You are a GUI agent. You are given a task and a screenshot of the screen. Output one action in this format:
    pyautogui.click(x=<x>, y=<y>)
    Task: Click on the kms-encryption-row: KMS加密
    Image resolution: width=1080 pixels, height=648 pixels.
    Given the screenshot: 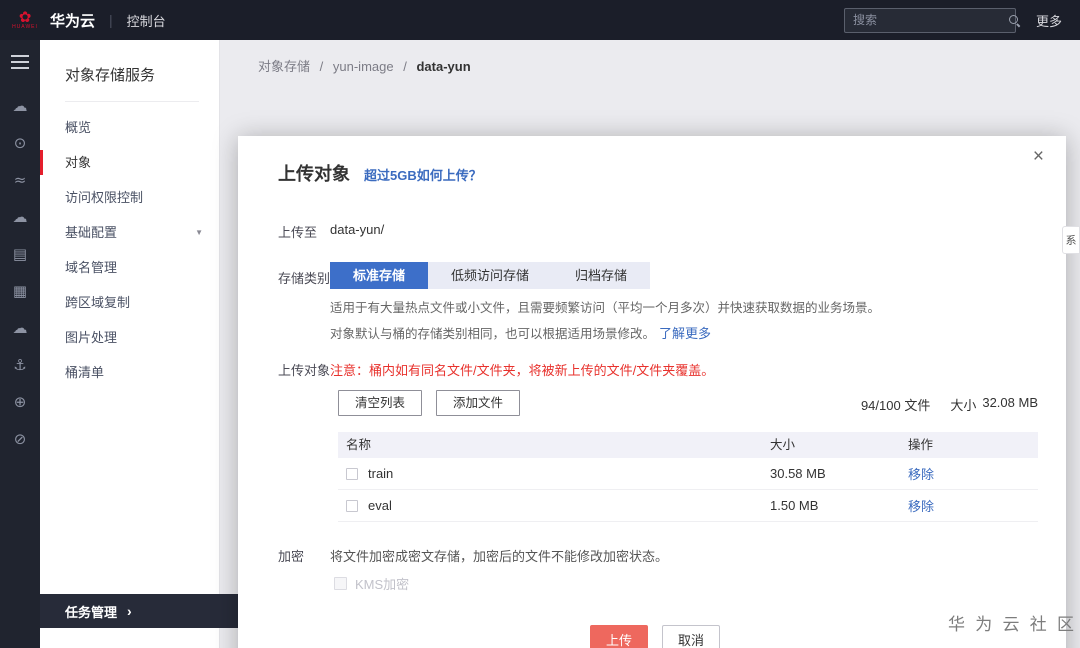 What is the action you would take?
    pyautogui.click(x=371, y=583)
    